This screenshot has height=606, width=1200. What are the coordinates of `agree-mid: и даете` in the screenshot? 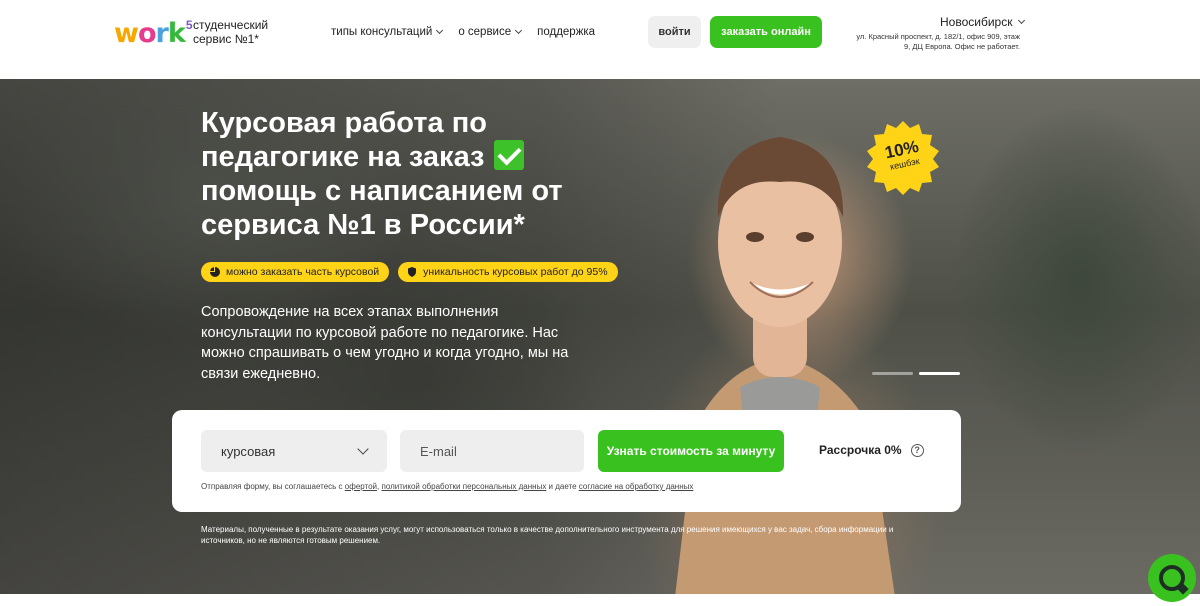 It's located at (562, 486).